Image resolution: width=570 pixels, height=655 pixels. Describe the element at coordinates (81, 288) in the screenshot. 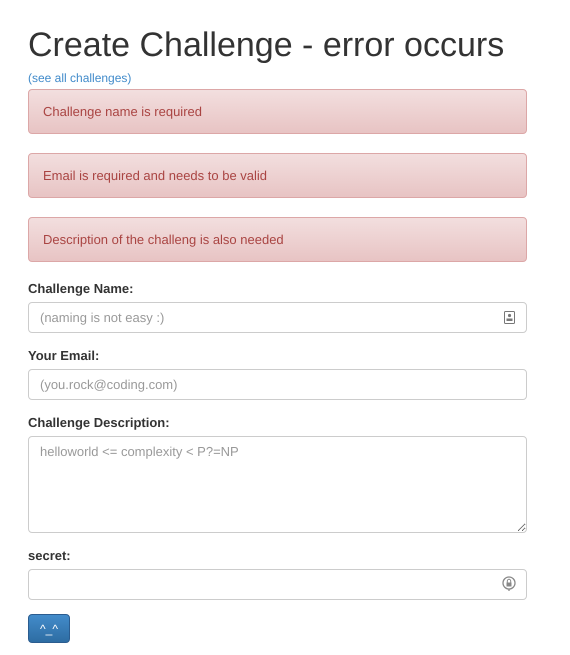

I see `field-label: Challenge Name:` at that location.